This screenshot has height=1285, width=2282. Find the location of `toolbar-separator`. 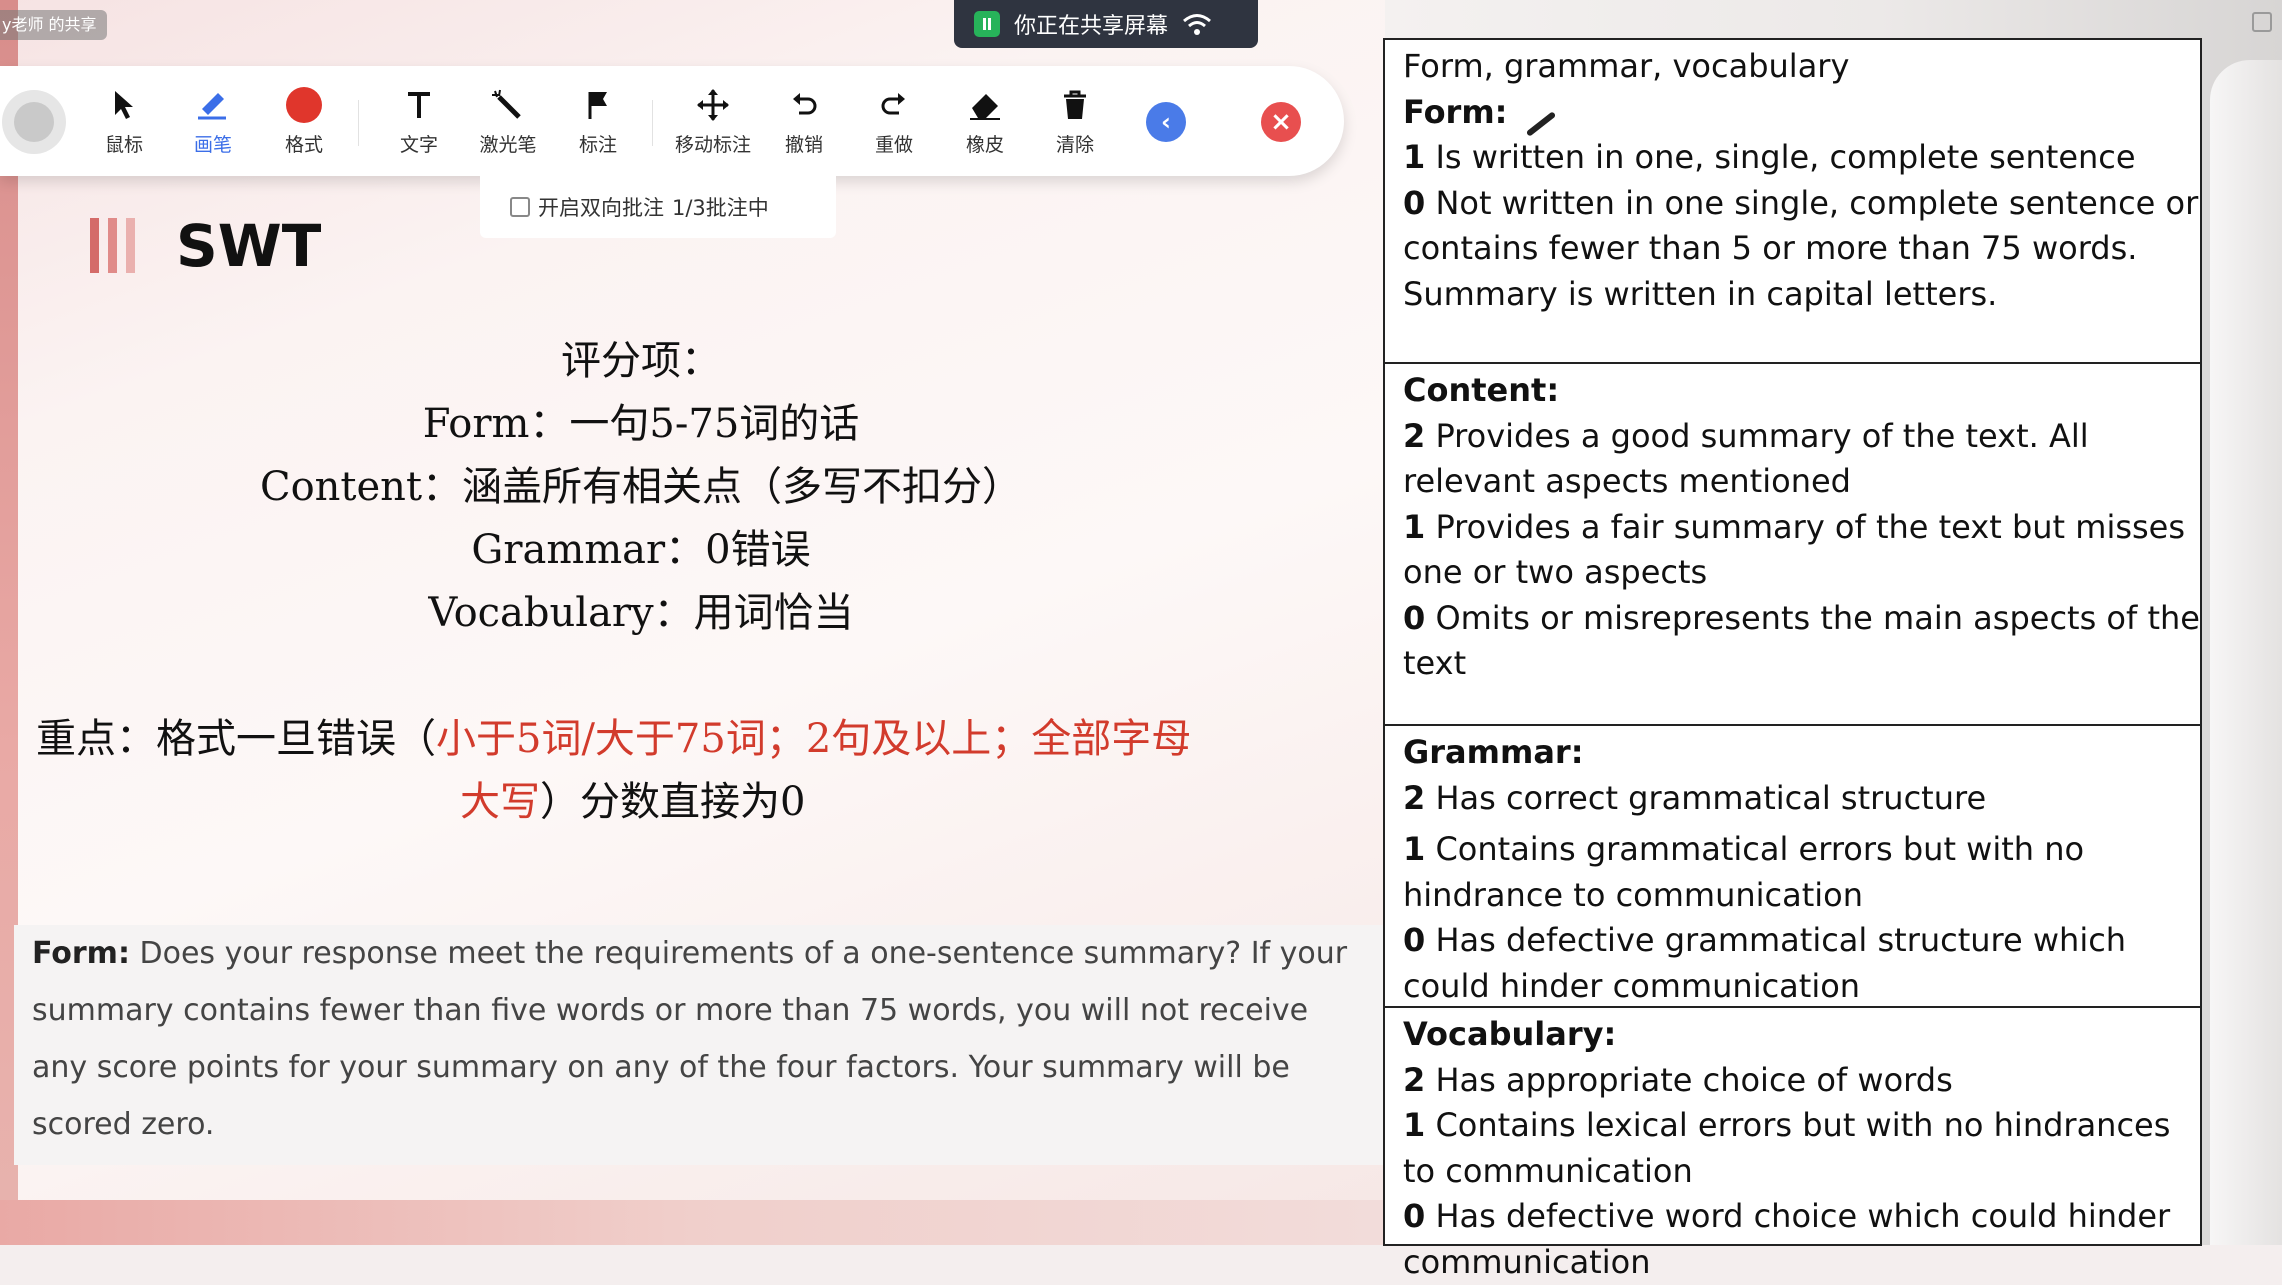

toolbar-separator is located at coordinates (358, 123).